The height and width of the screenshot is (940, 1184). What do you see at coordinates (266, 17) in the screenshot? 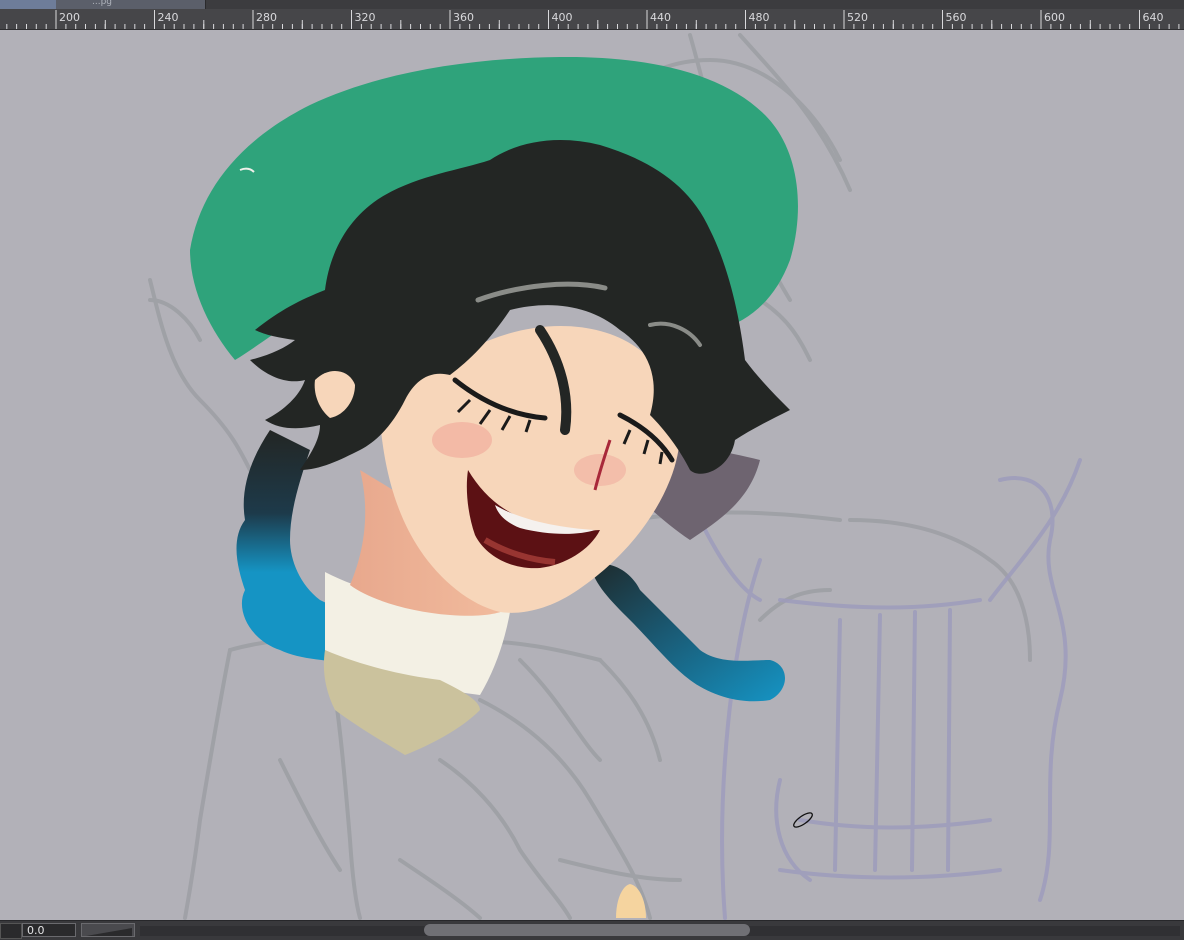
I see `ruler-label: 280` at bounding box center [266, 17].